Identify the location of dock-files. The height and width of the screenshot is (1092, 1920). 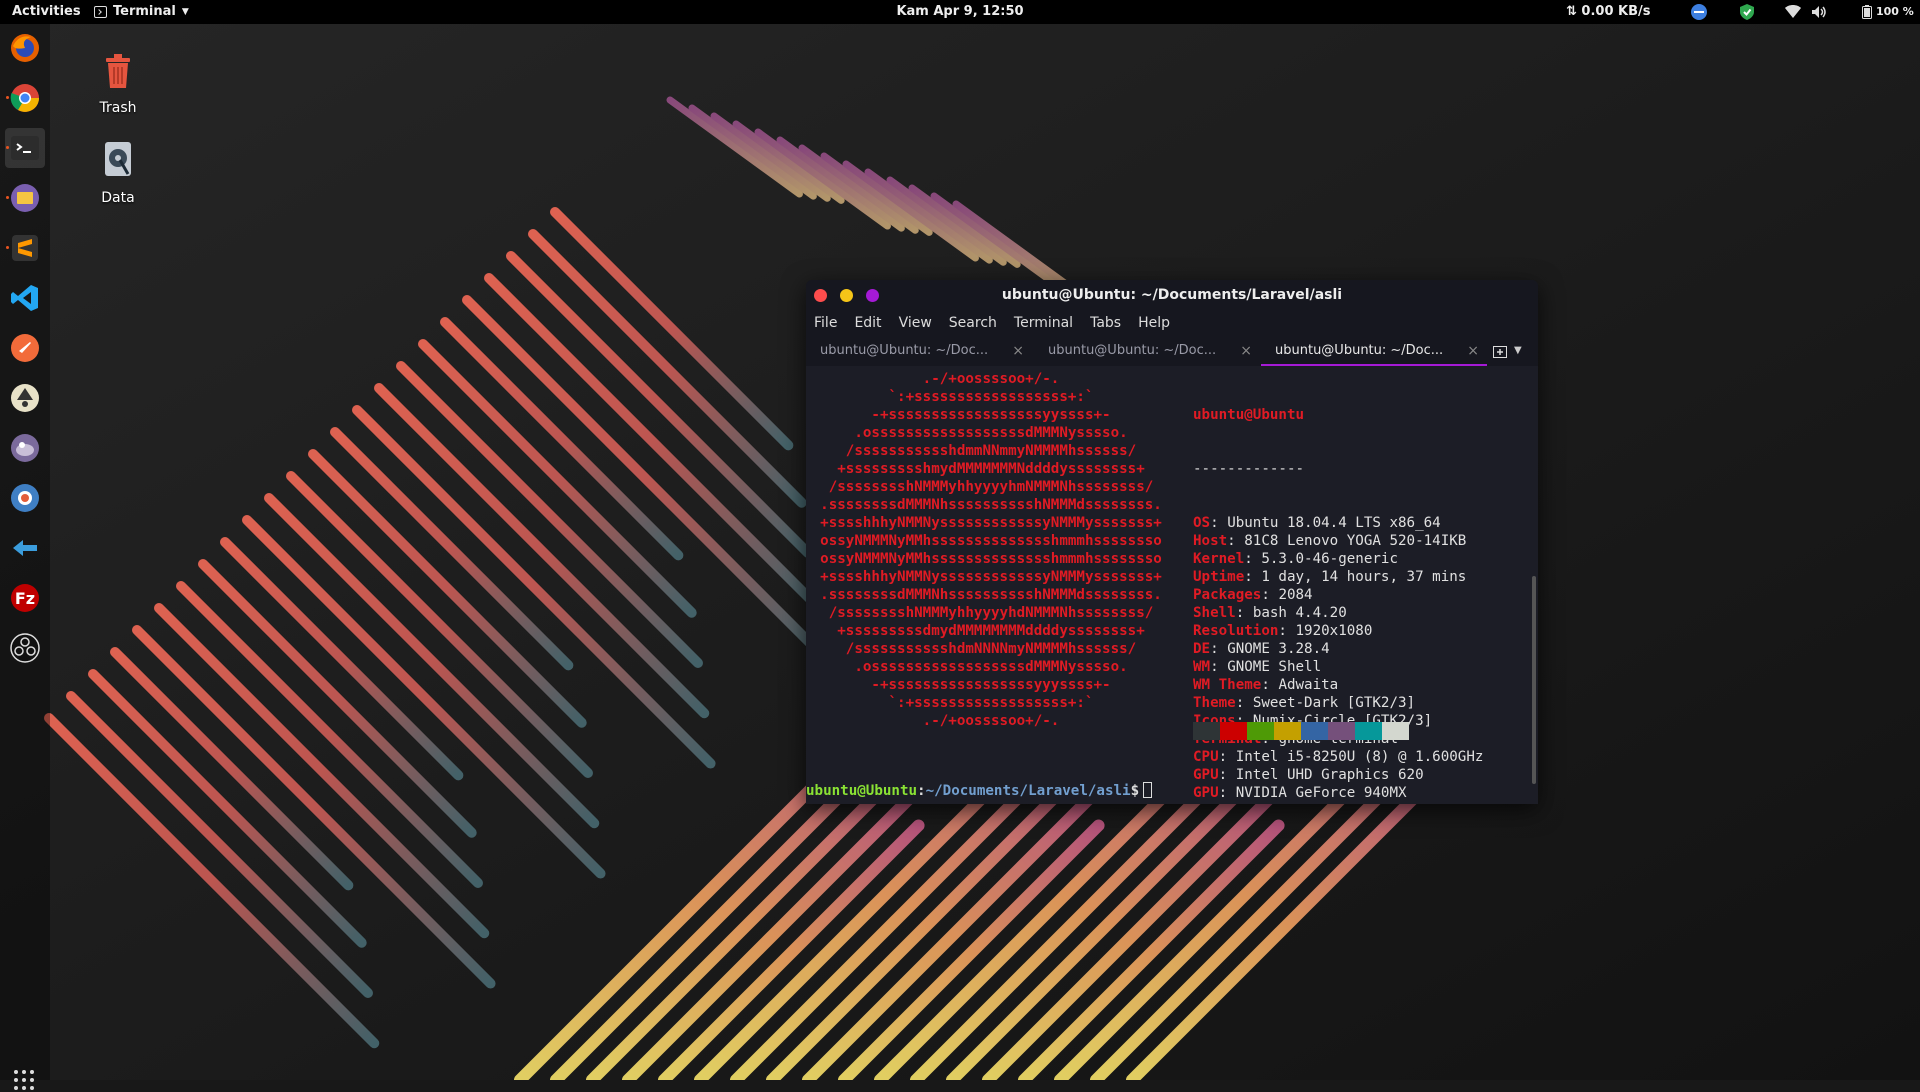
(25, 198).